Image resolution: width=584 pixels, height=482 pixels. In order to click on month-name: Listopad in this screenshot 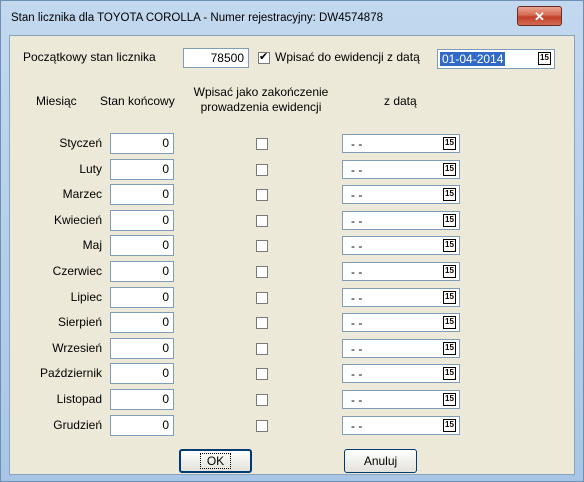, I will do `click(79, 399)`.